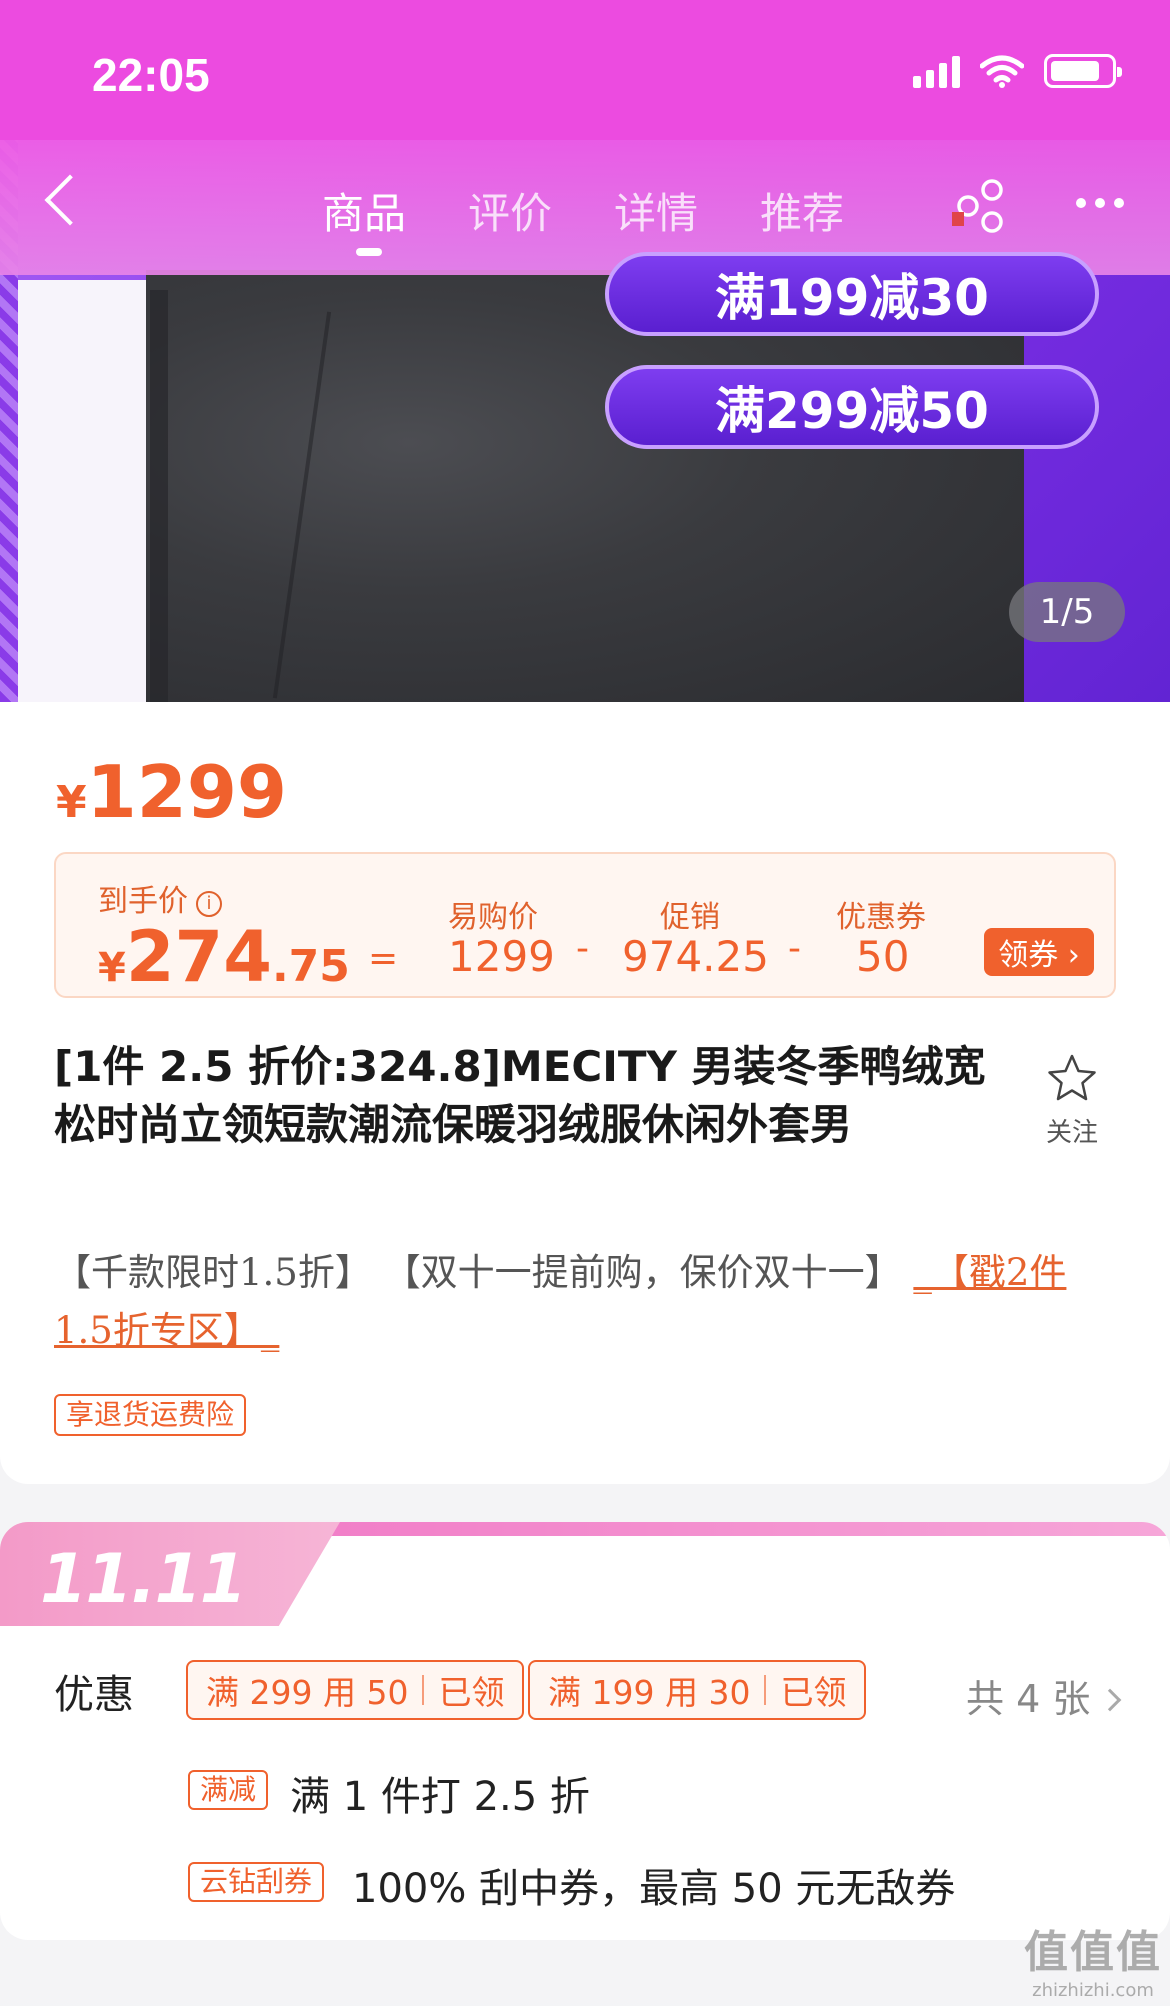 Image resolution: width=1170 pixels, height=2006 pixels. Describe the element at coordinates (883, 956) in the screenshot. I see `calc-item-value: 50` at that location.